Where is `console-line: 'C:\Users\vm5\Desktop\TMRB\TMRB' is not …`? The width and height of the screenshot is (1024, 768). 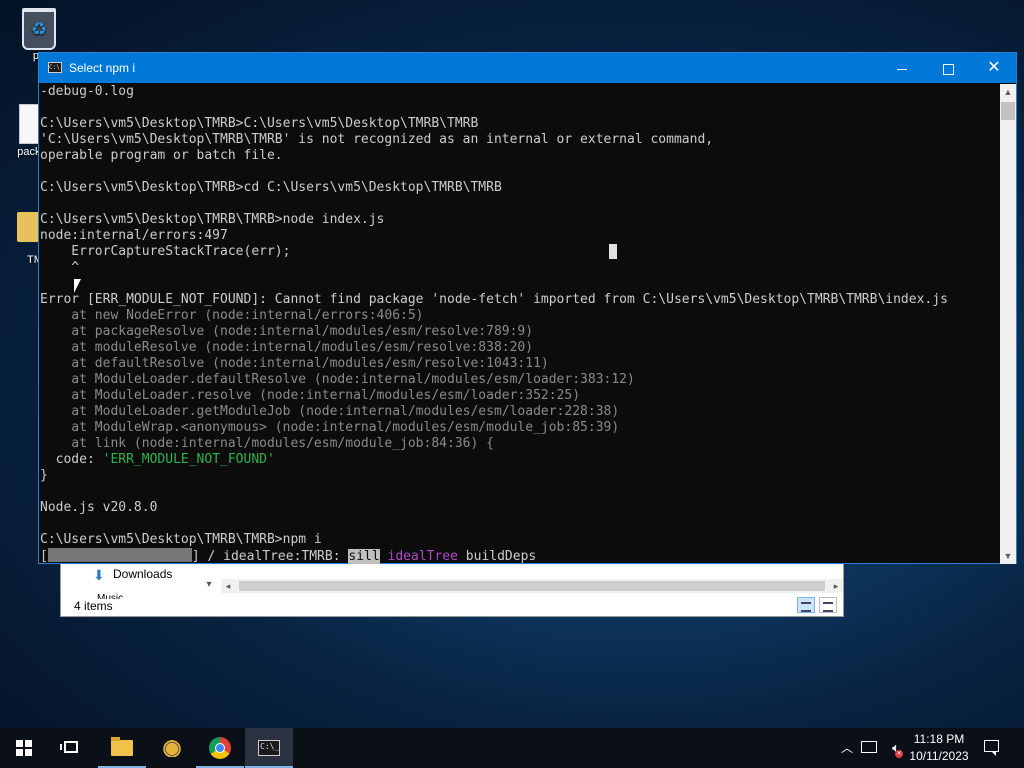 console-line: 'C:\Users\vm5\Desktop\TMRB\TMRB' is not … is located at coordinates (377, 139).